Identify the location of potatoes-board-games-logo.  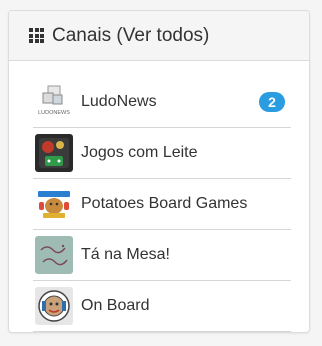
(54, 204).